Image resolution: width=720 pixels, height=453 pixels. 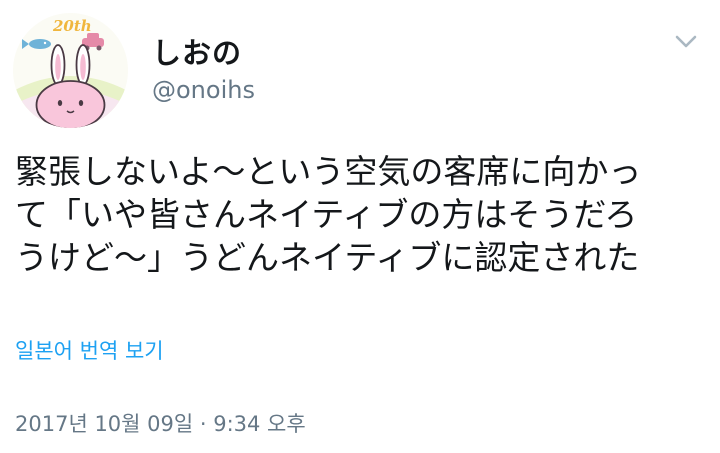 I want to click on display-name: しおの, so click(x=197, y=51).